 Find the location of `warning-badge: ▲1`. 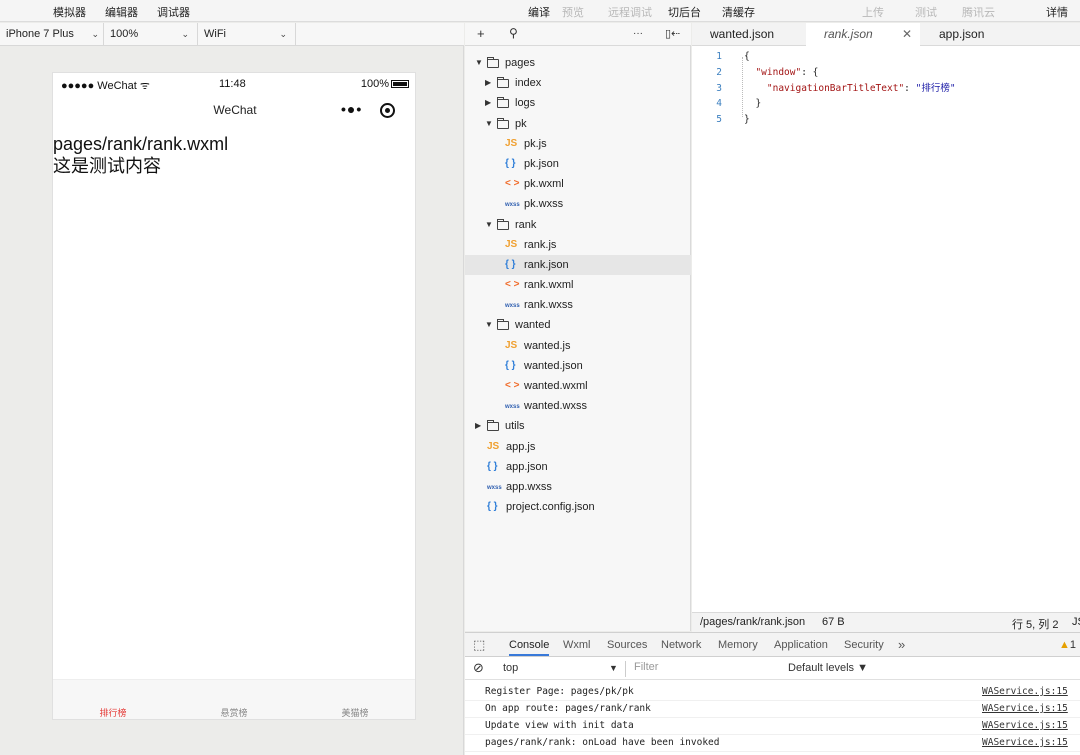

warning-badge: ▲1 is located at coordinates (1067, 645).